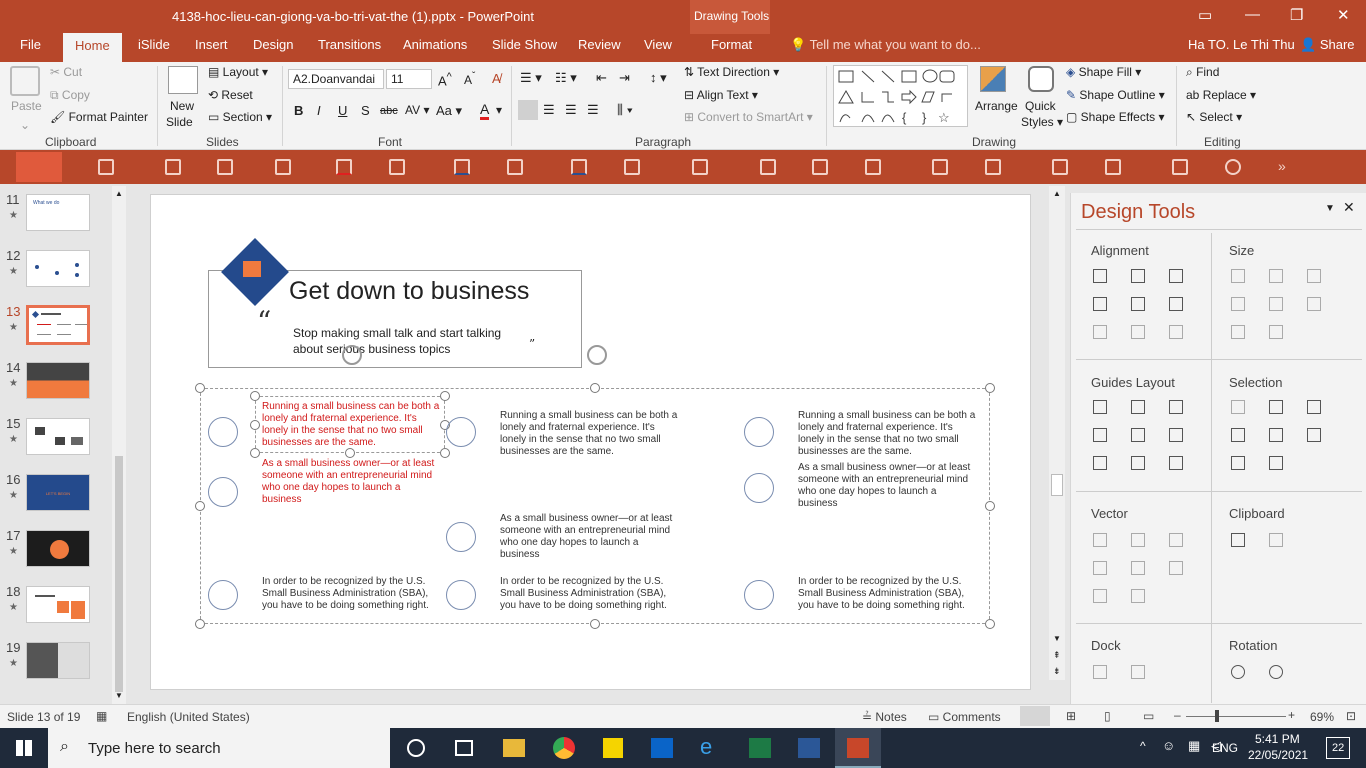 This screenshot has height=768, width=1366. Describe the element at coordinates (613, 748) in the screenshot. I see `sticky-notes-icon` at that location.